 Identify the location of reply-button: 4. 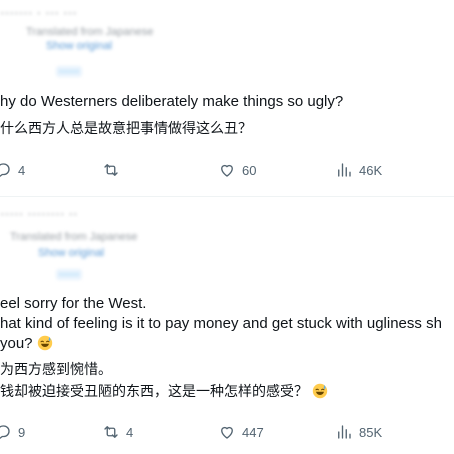
(12, 170).